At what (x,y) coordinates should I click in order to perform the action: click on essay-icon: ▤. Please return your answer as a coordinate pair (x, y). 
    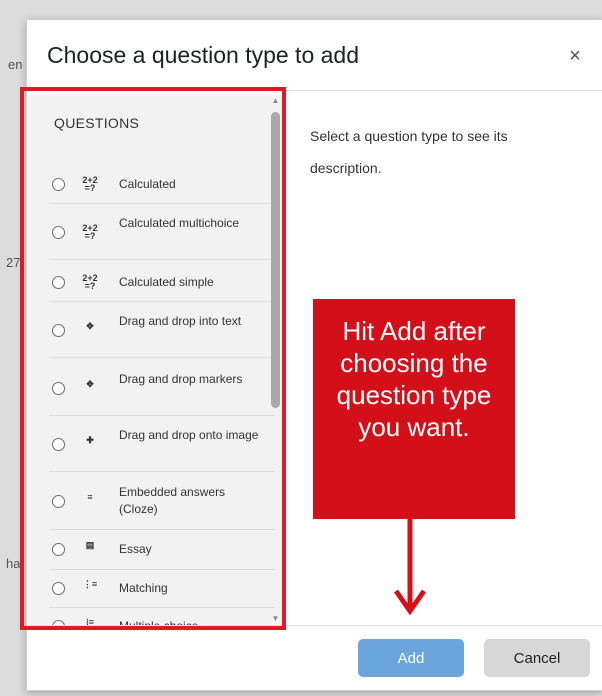
    Looking at the image, I should click on (90, 545).